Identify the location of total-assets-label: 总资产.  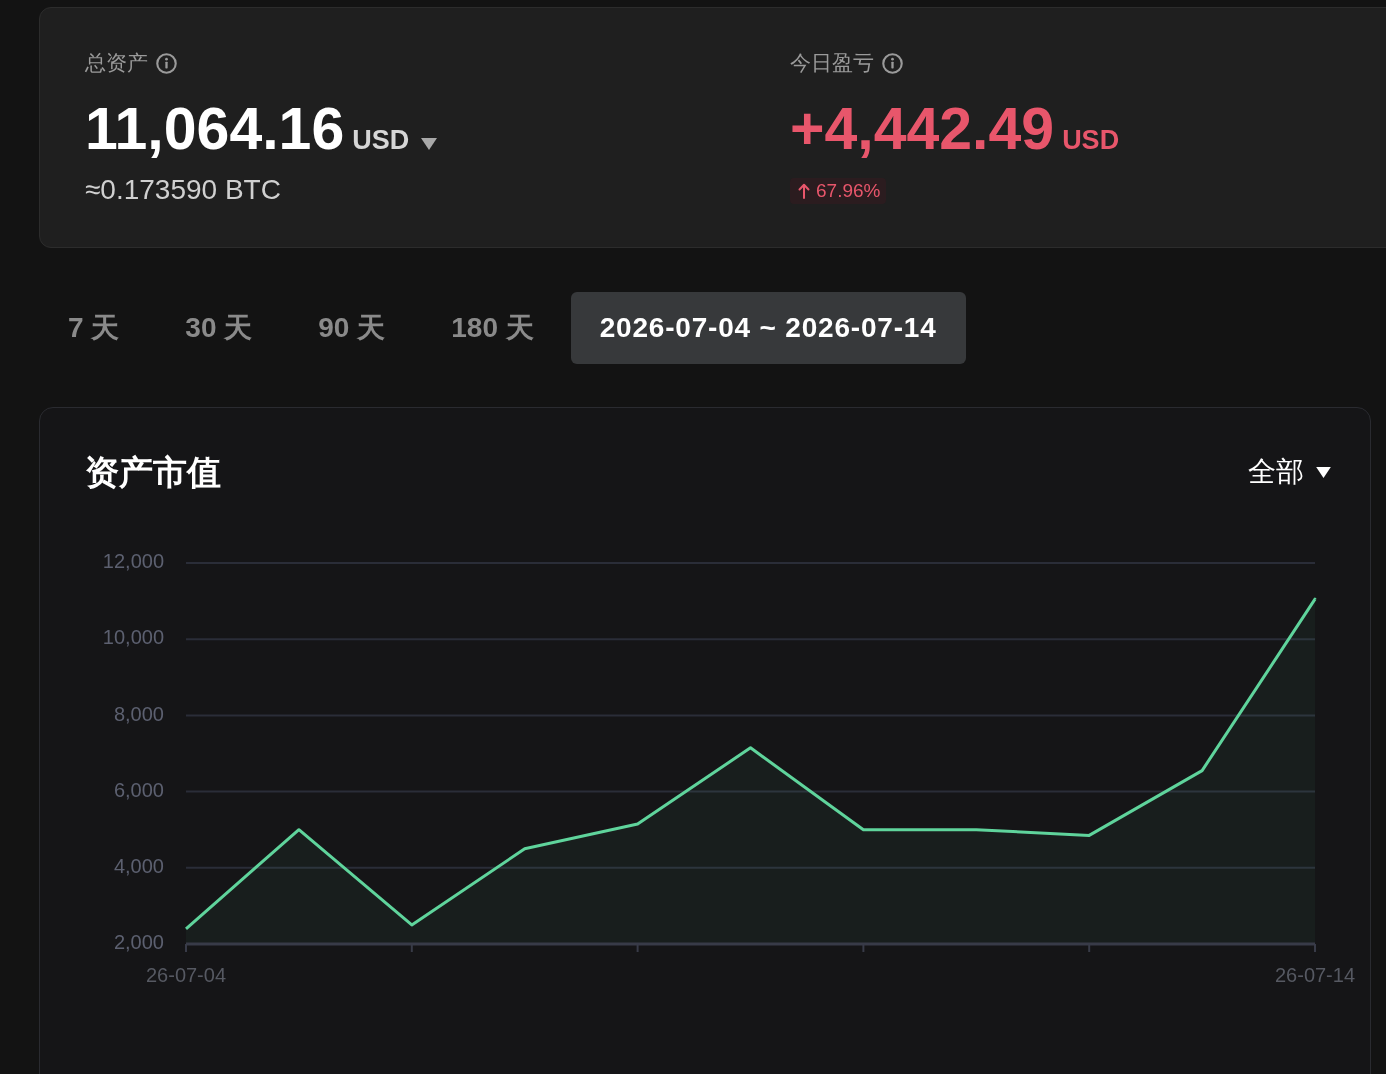
(116, 63).